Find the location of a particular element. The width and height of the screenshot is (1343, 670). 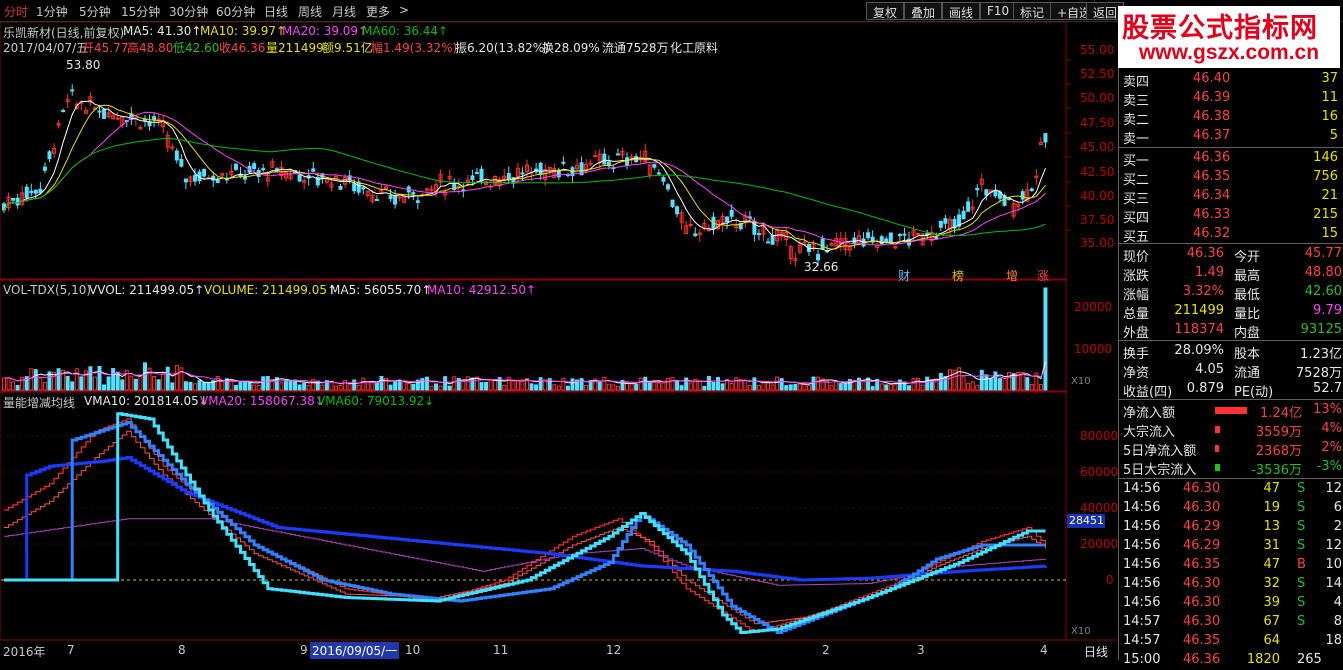

vma10-legend: VMA10: 201814.05↓ is located at coordinates (146, 401).